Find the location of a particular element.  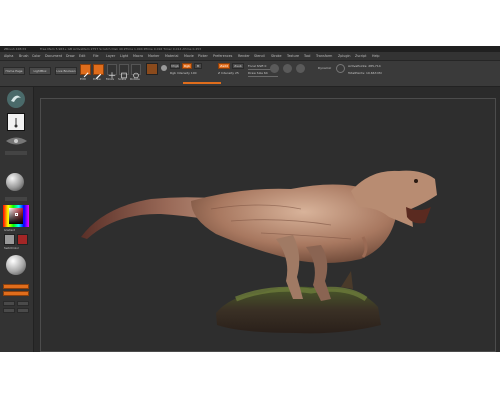

menu-tool: Tool is located at coordinates (307, 56).